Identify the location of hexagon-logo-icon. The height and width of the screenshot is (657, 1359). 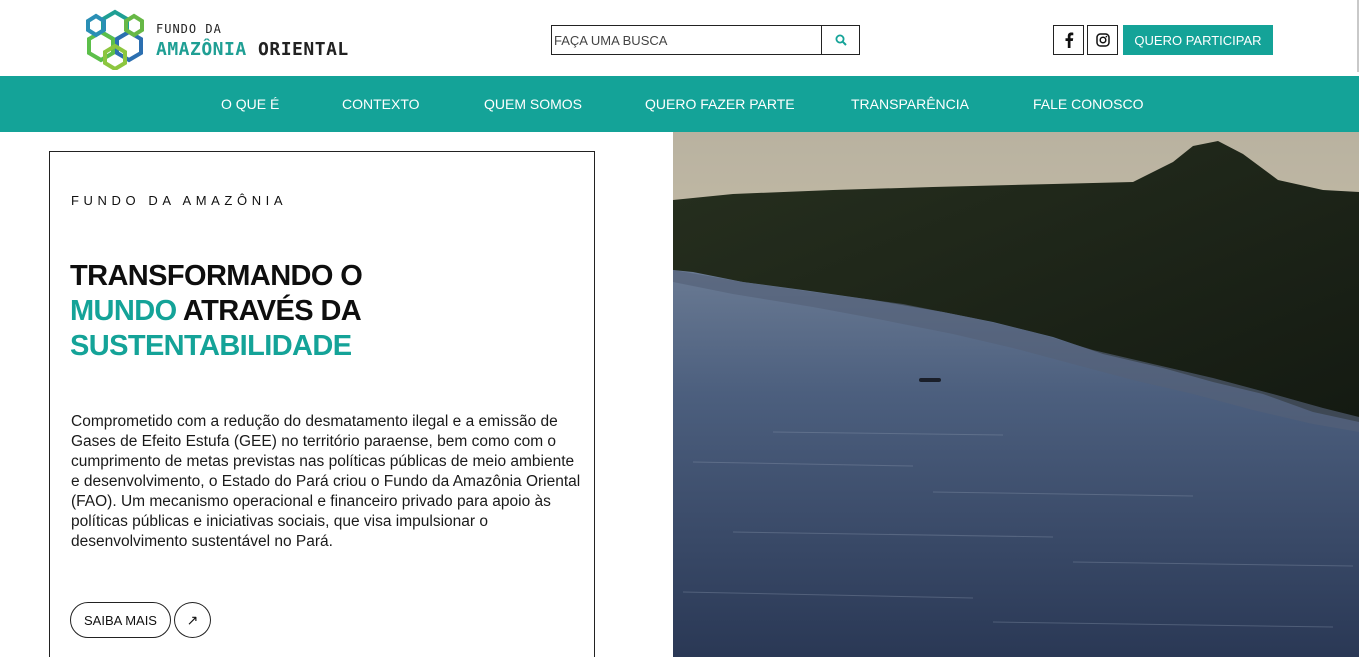
(115, 39).